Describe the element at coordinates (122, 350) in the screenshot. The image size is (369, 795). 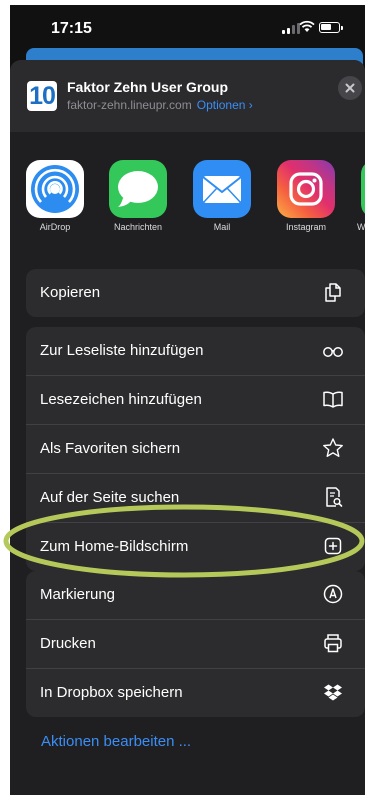
I see `action-label: Zur Leseliste hinzufügen` at that location.